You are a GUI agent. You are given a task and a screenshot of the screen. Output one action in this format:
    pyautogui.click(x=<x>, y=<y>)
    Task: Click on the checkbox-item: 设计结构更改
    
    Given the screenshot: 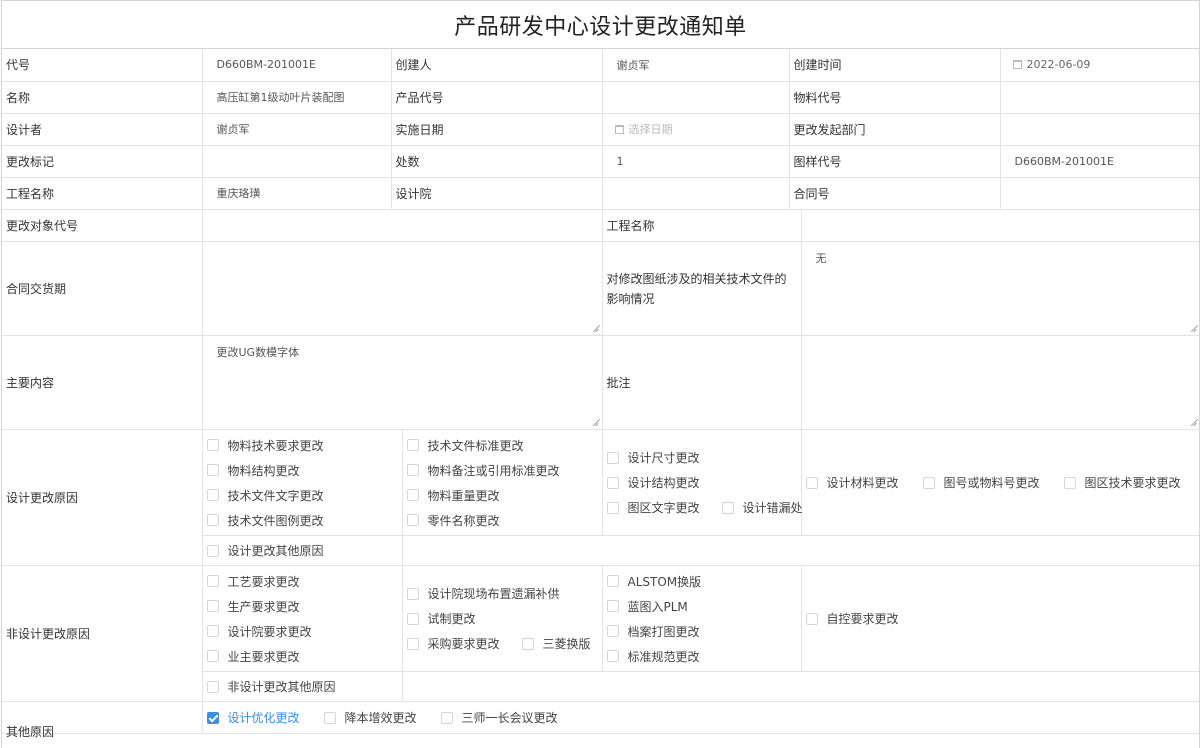 What is the action you would take?
    pyautogui.click(x=701, y=482)
    